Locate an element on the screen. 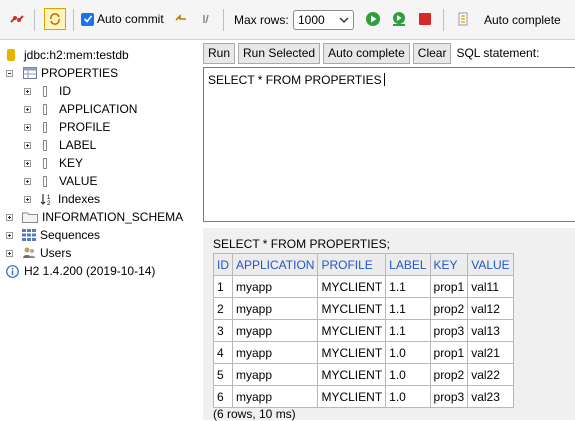  tree-column-label: LABEL is located at coordinates (78, 145).